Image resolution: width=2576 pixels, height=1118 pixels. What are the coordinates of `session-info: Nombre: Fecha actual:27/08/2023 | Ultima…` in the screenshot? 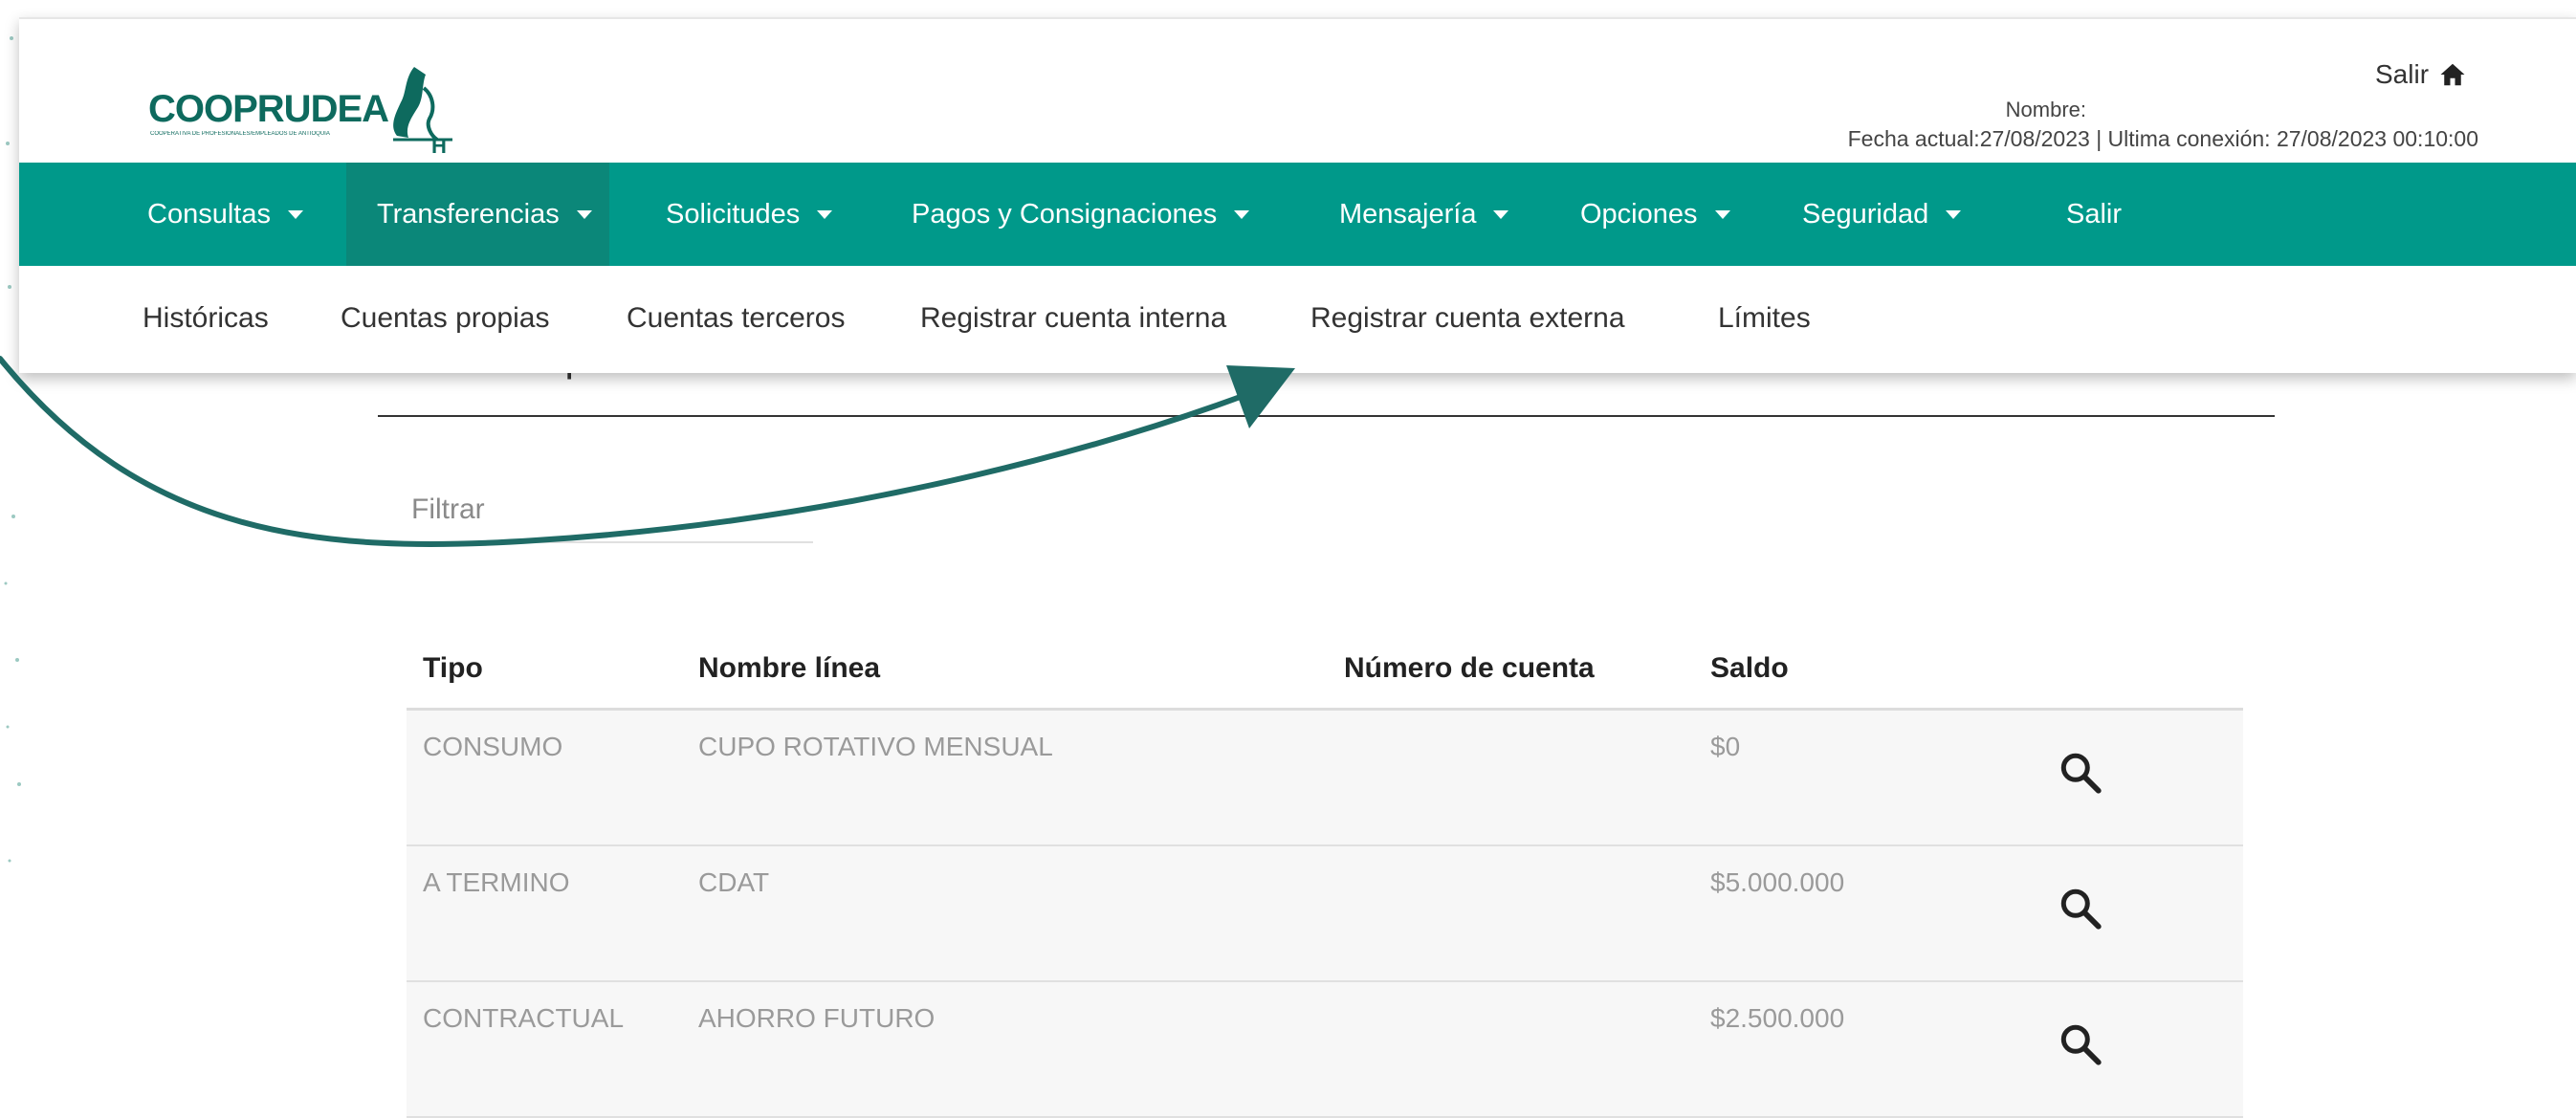 It's located at (2163, 125).